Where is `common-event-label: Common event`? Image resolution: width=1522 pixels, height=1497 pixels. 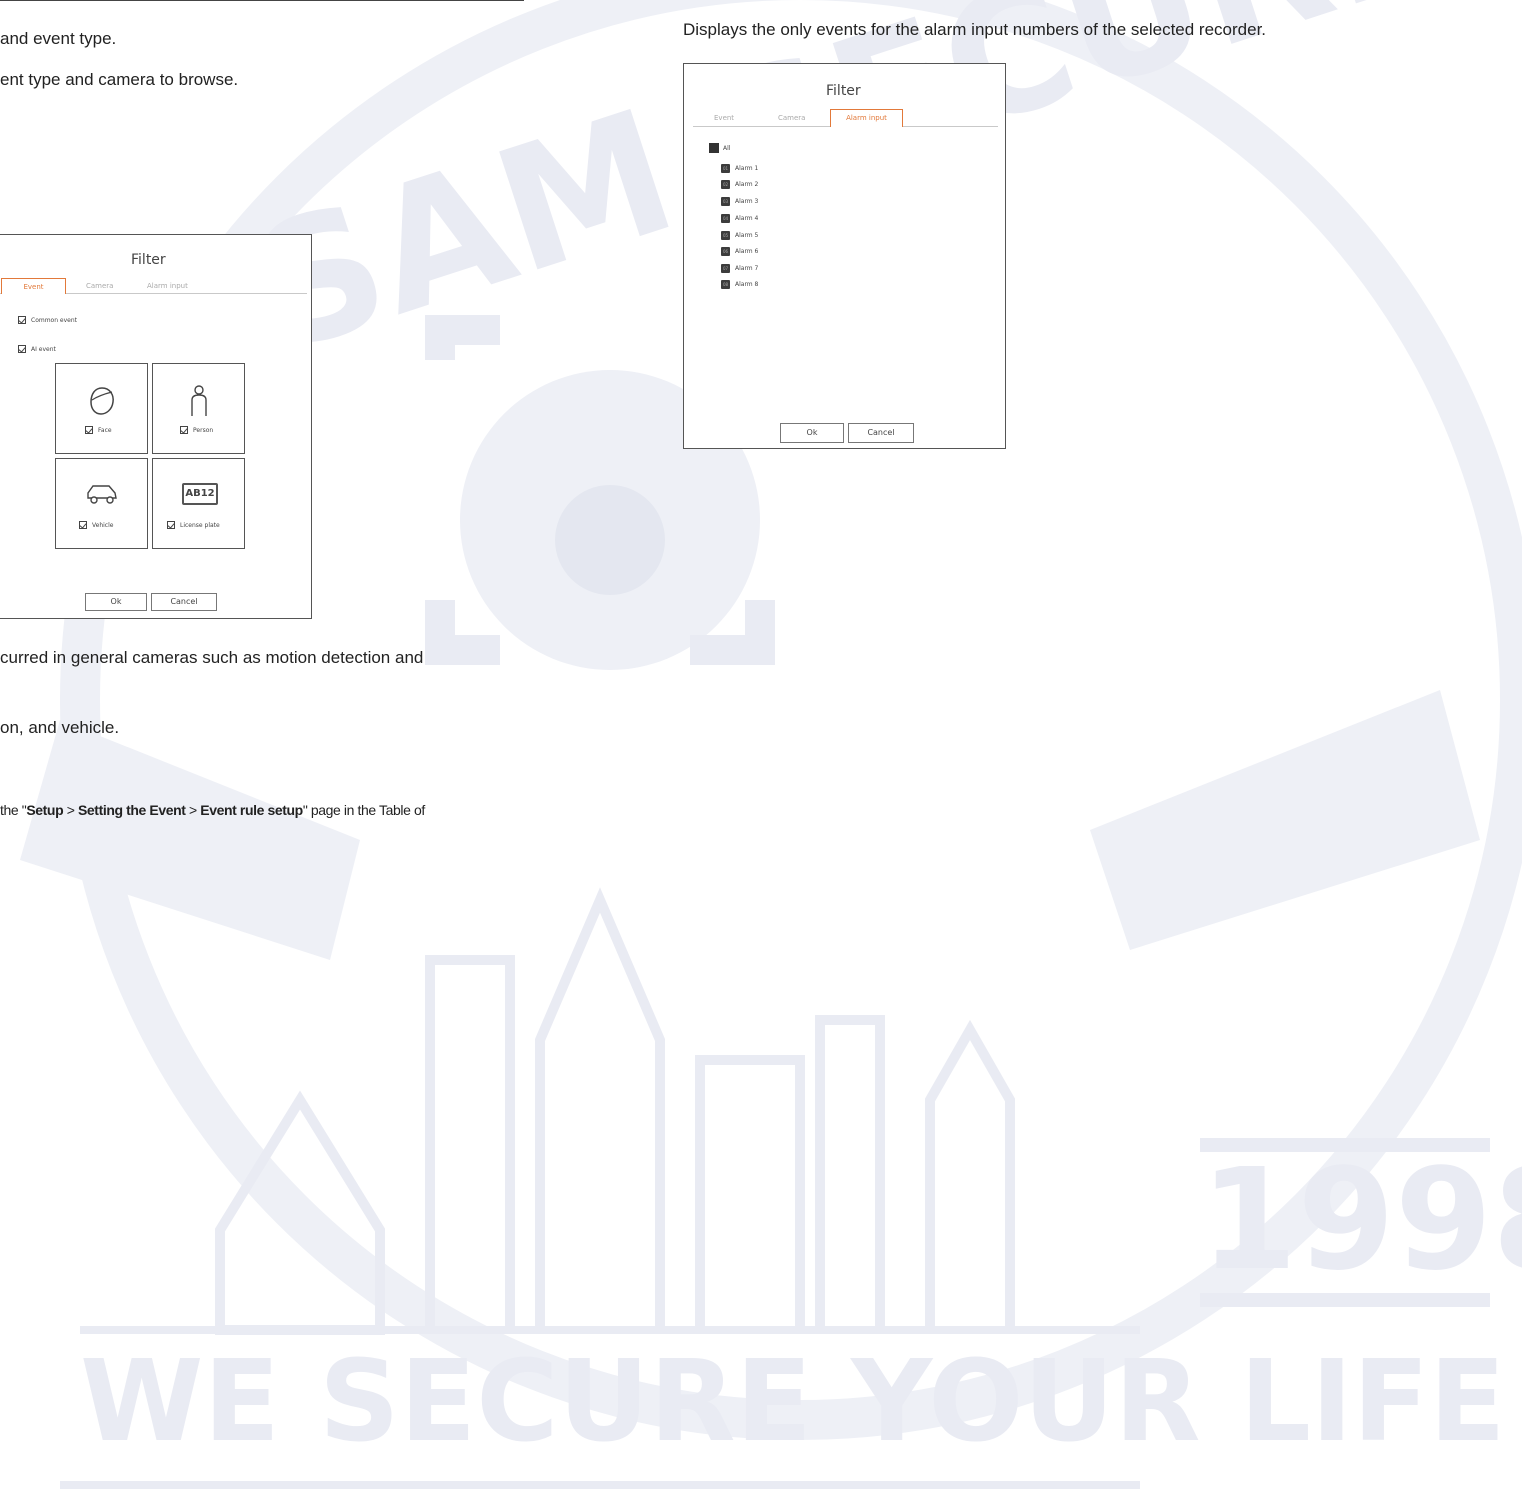 common-event-label: Common event is located at coordinates (54, 320).